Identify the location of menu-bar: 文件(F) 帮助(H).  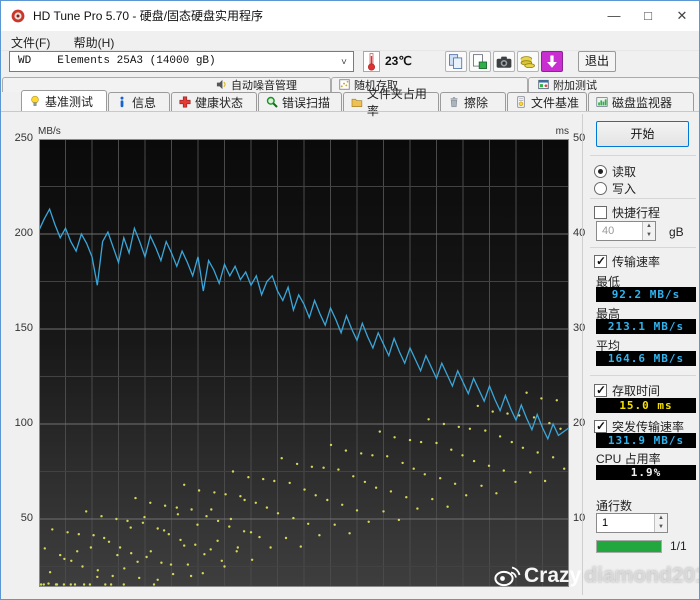
(350, 41).